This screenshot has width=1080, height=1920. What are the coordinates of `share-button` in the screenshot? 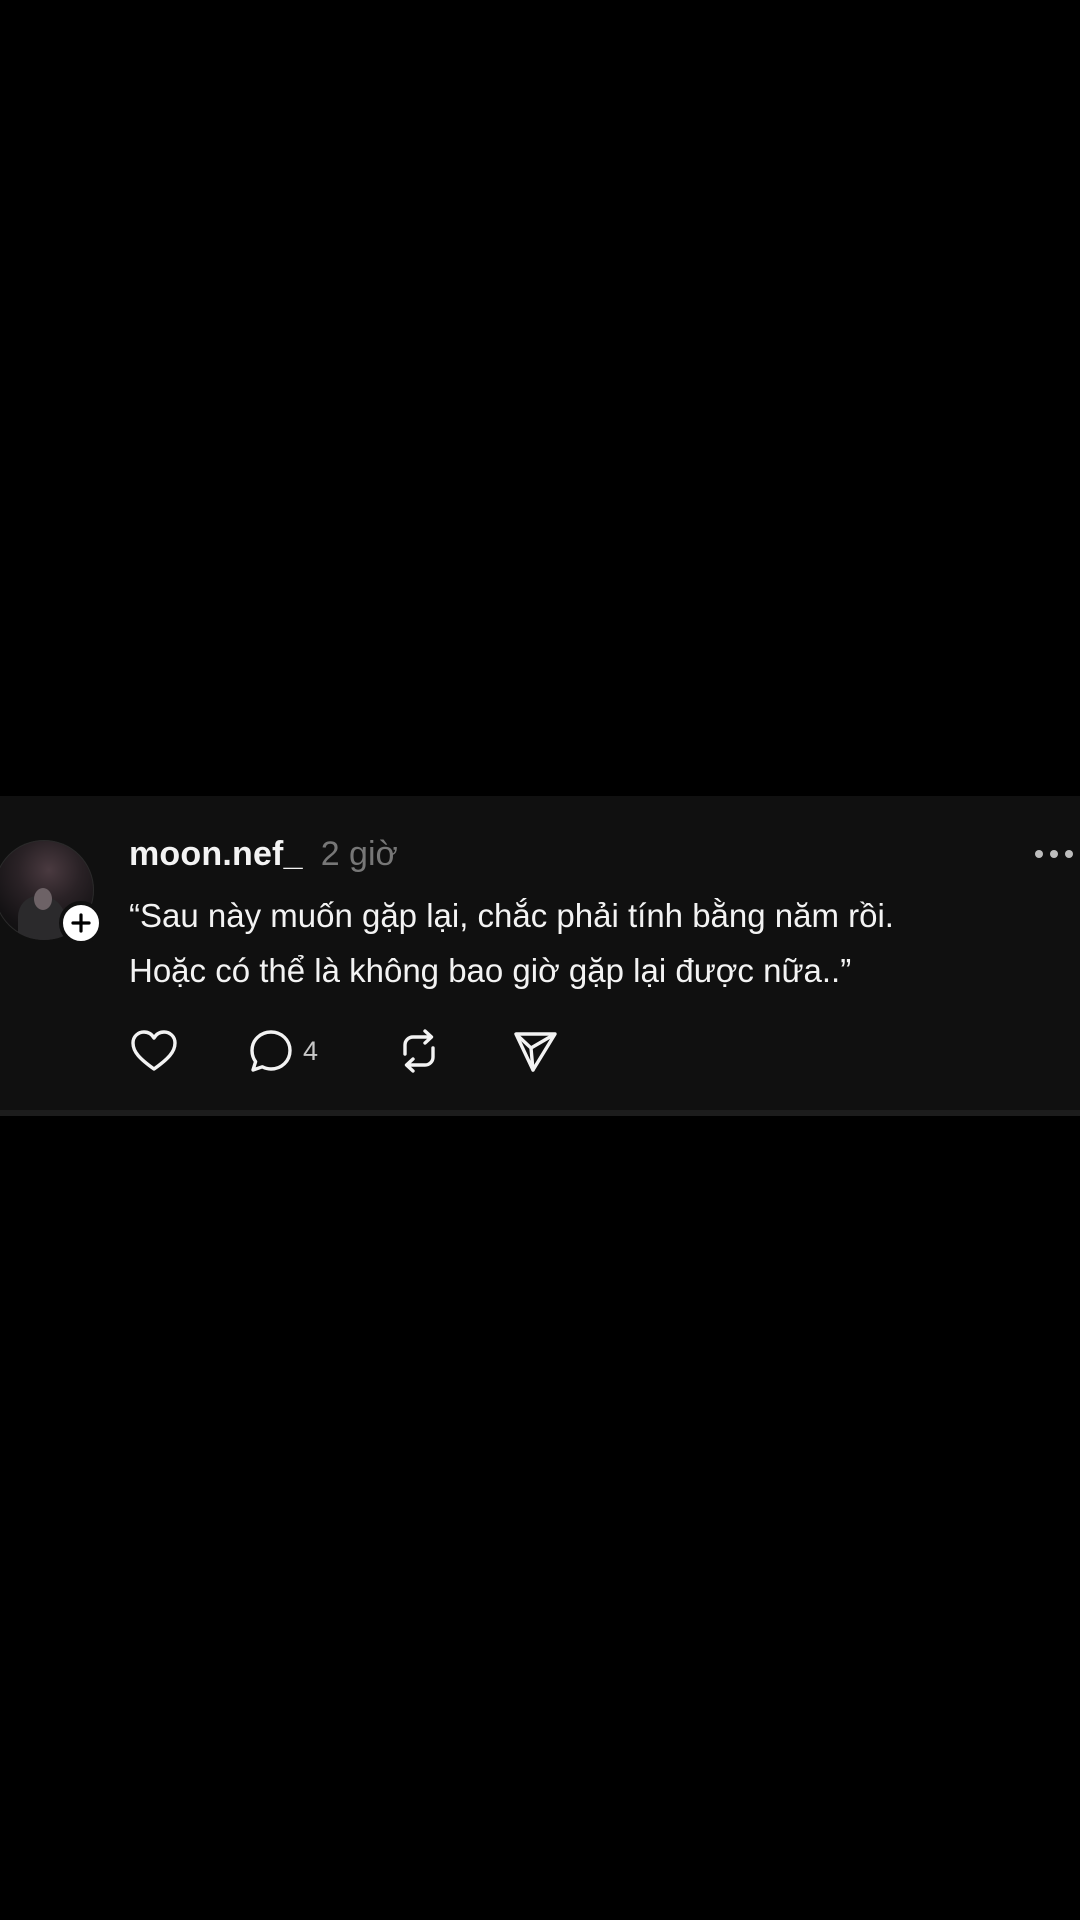 It's located at (535, 1051).